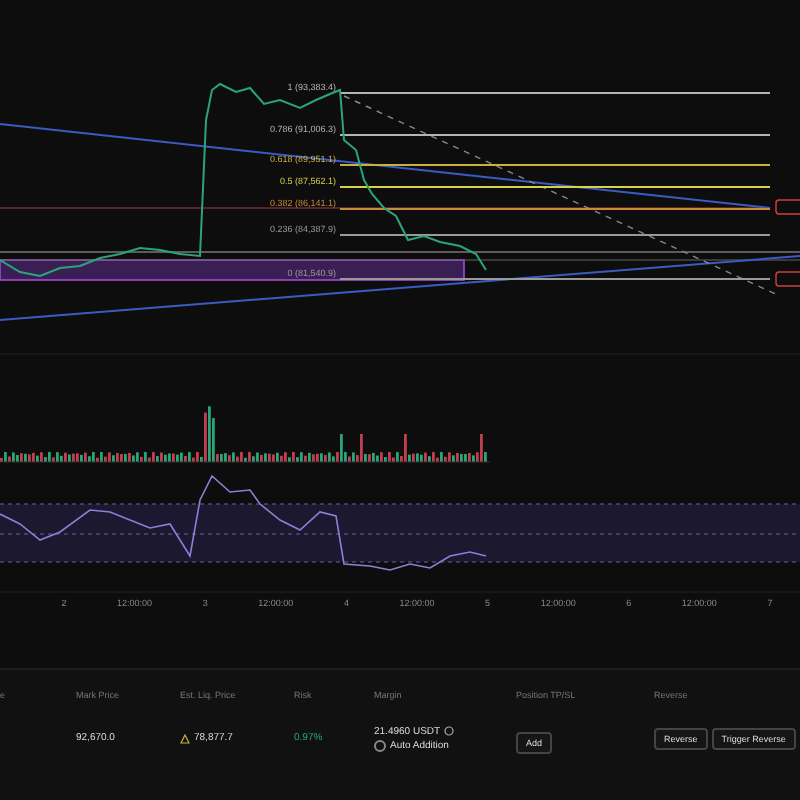 The width and height of the screenshot is (800, 800). I want to click on warning-icon, so click(185, 738).